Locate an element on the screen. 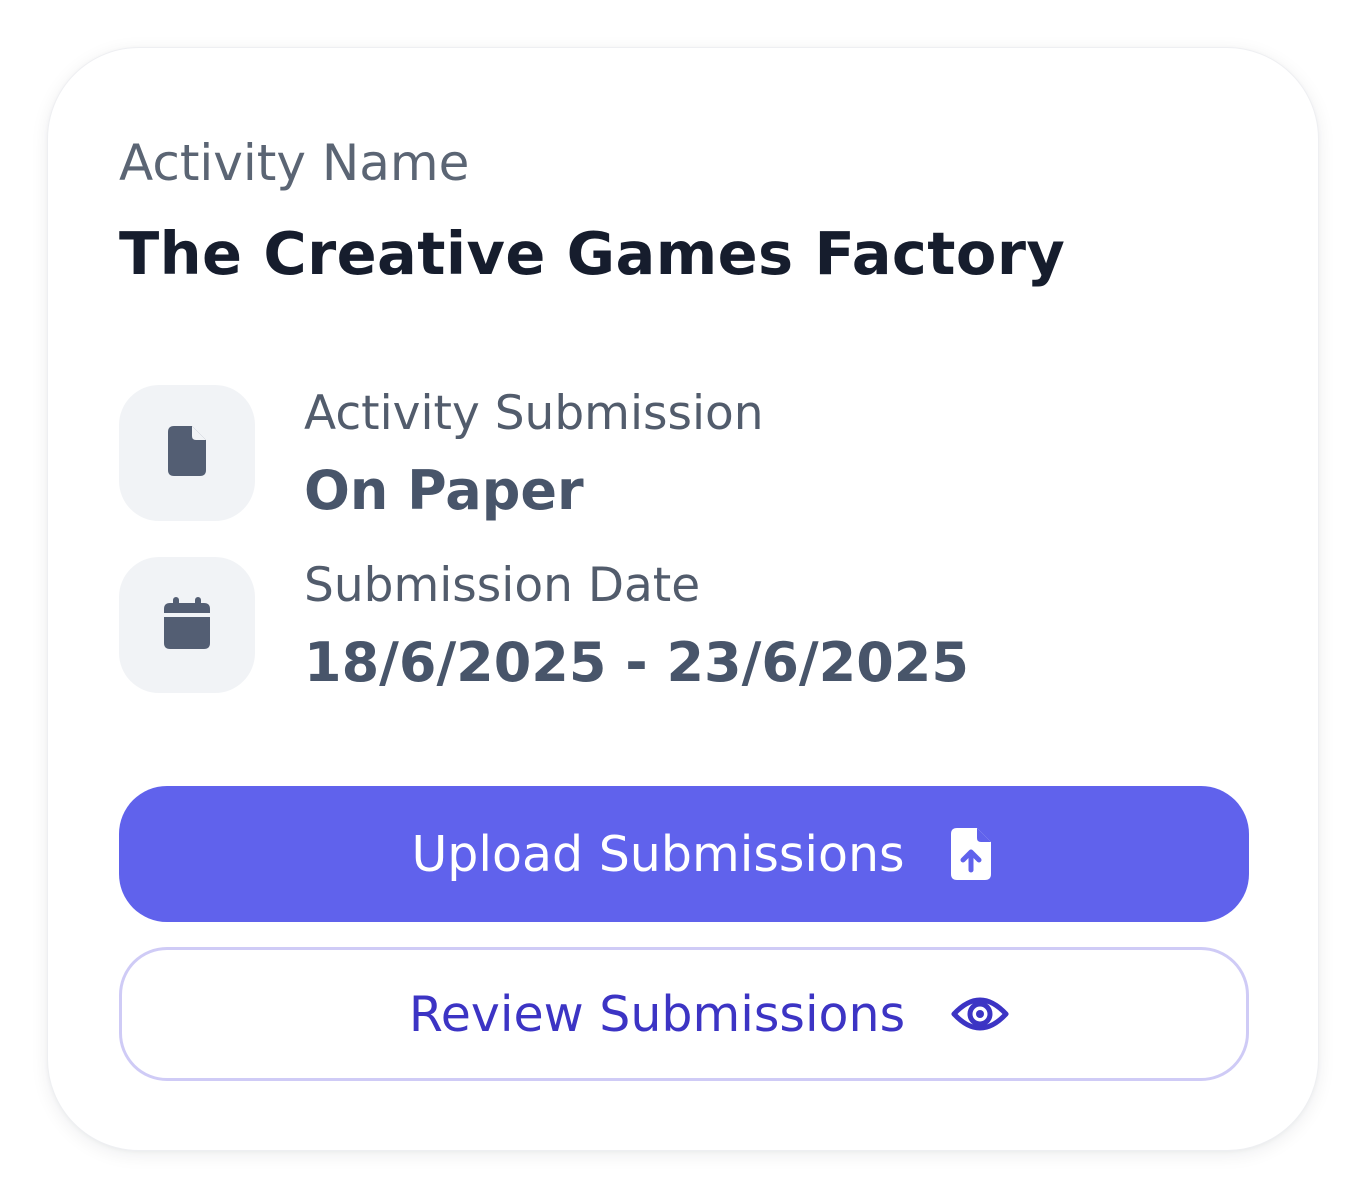 This screenshot has width=1366, height=1199. submission-date-value: 18/6/2025 - 23/6/2025 is located at coordinates (636, 662).